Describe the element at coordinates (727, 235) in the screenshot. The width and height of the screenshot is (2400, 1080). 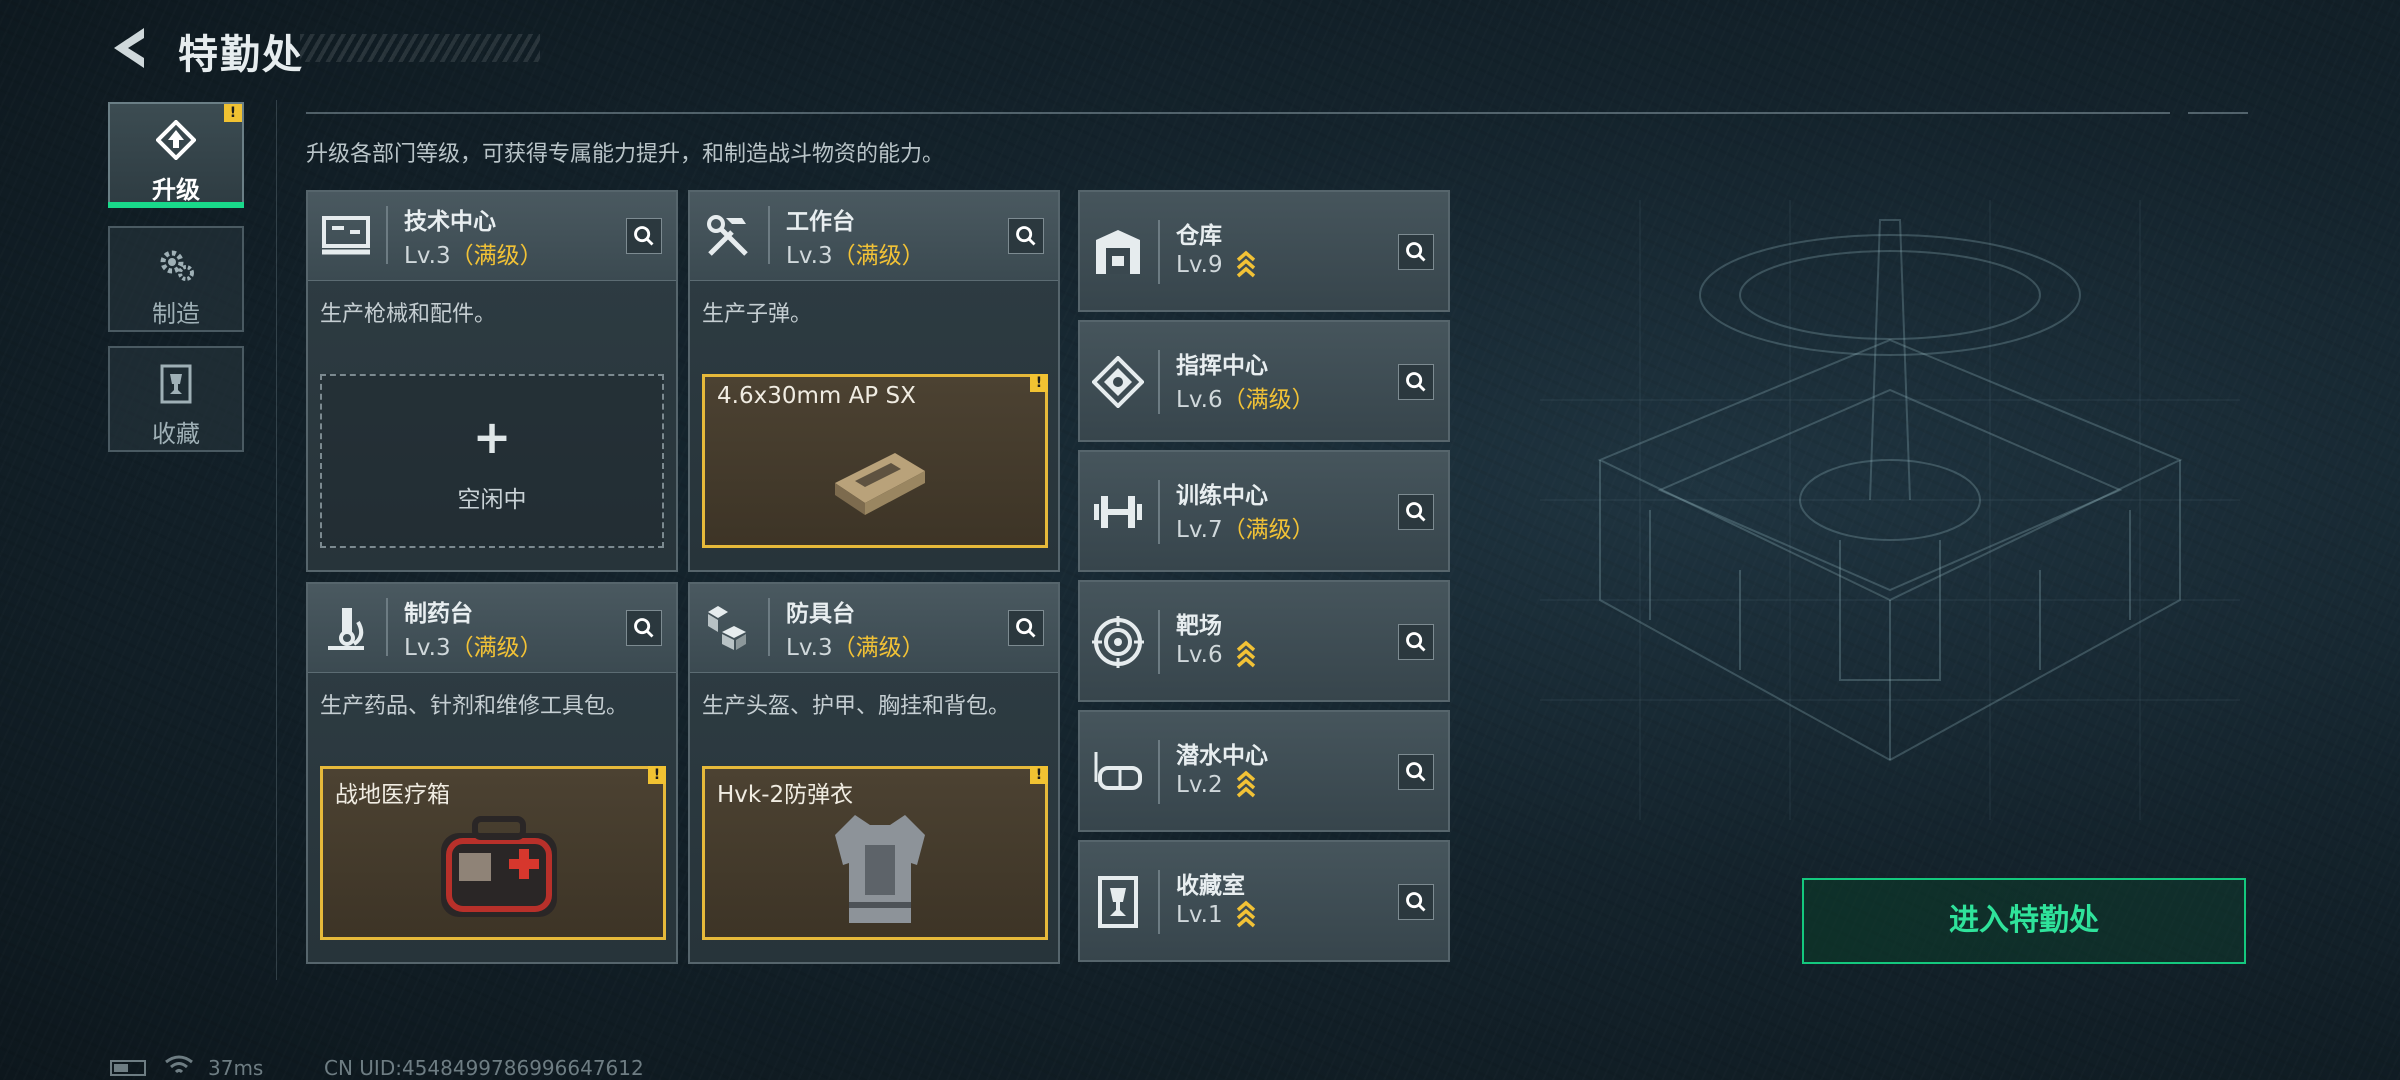
I see `tools-icon` at that location.